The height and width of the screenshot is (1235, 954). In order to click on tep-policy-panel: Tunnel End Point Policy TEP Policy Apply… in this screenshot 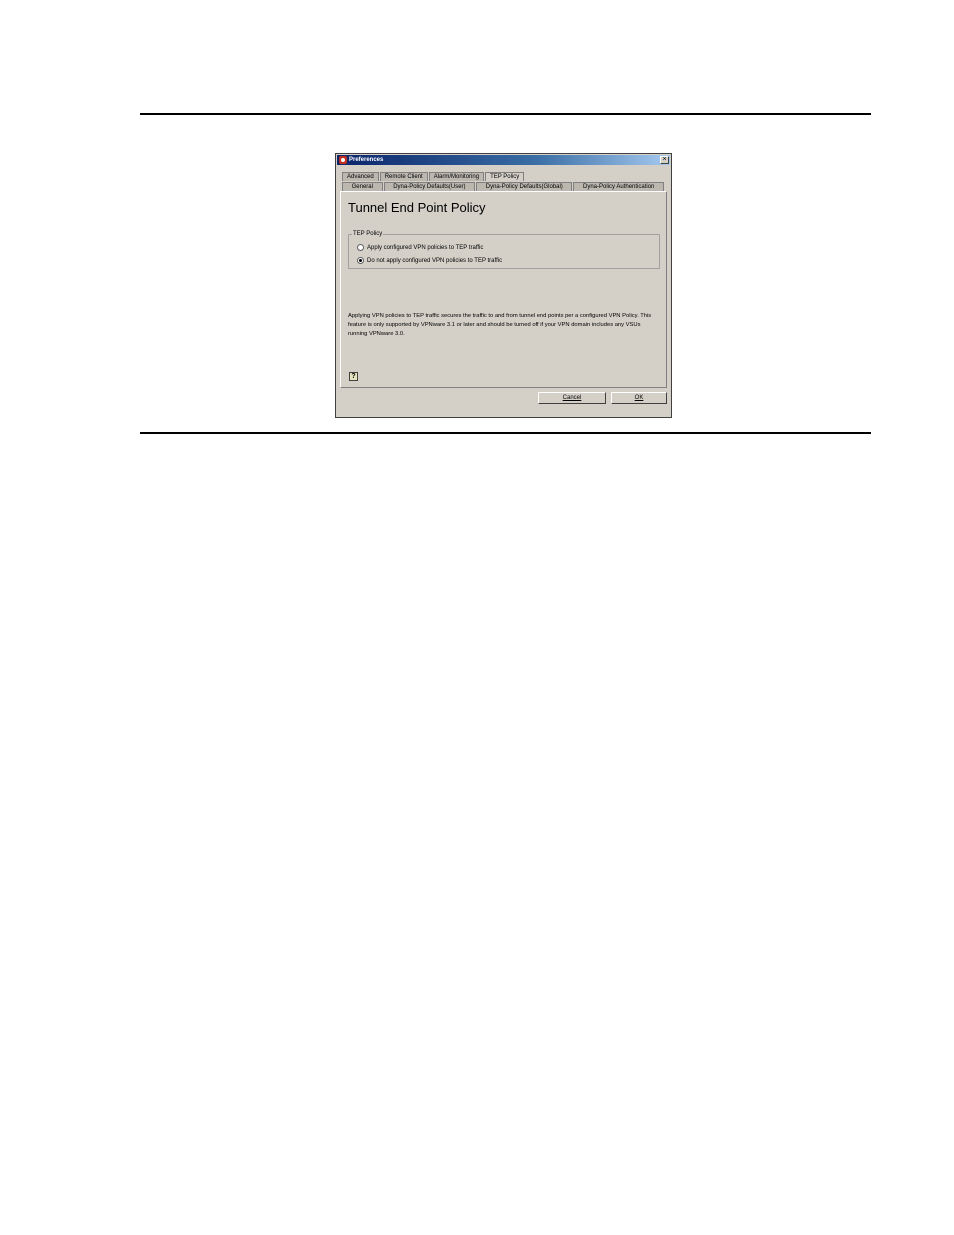, I will do `click(503, 289)`.